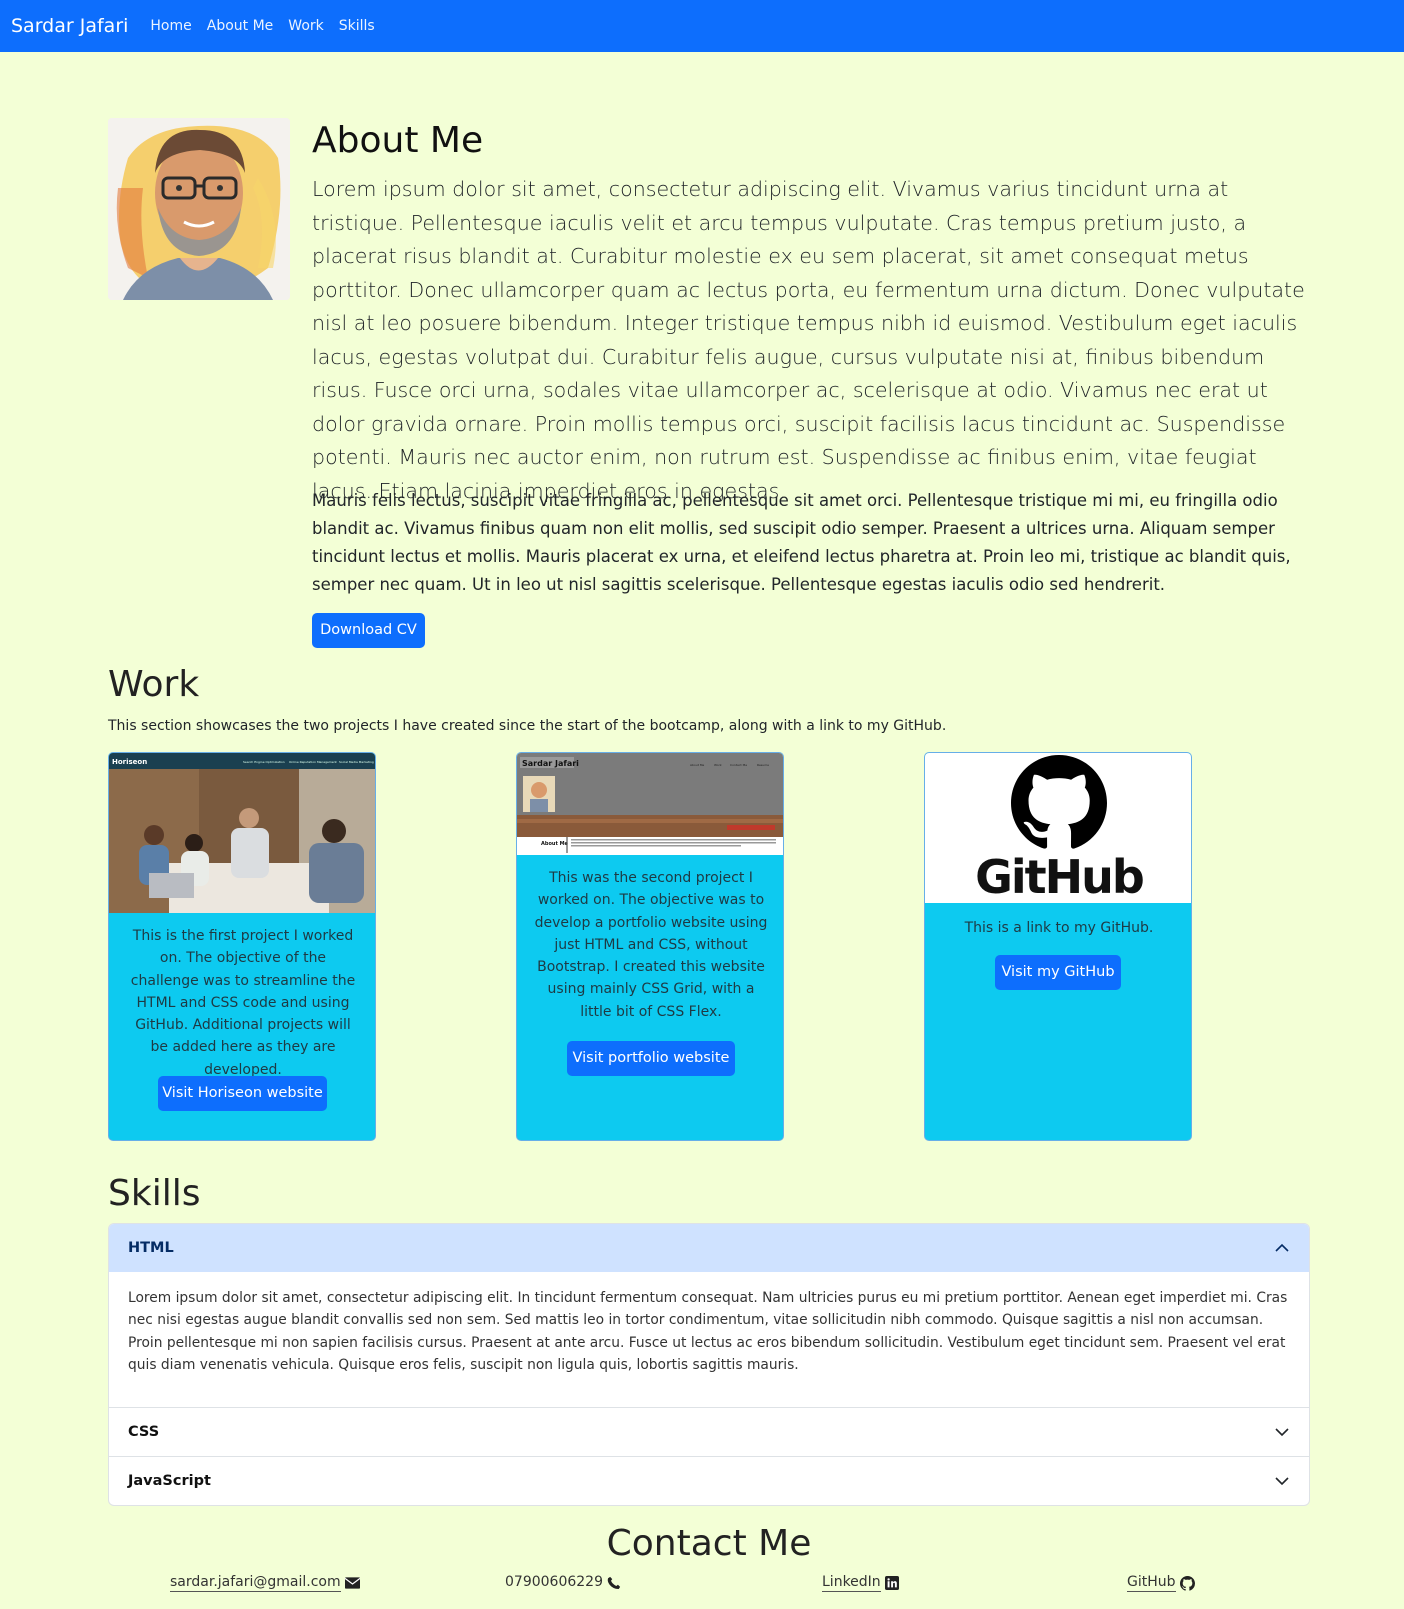 This screenshot has width=1404, height=1609. Describe the element at coordinates (154, 1193) in the screenshot. I see `skills-title: Skills` at that location.